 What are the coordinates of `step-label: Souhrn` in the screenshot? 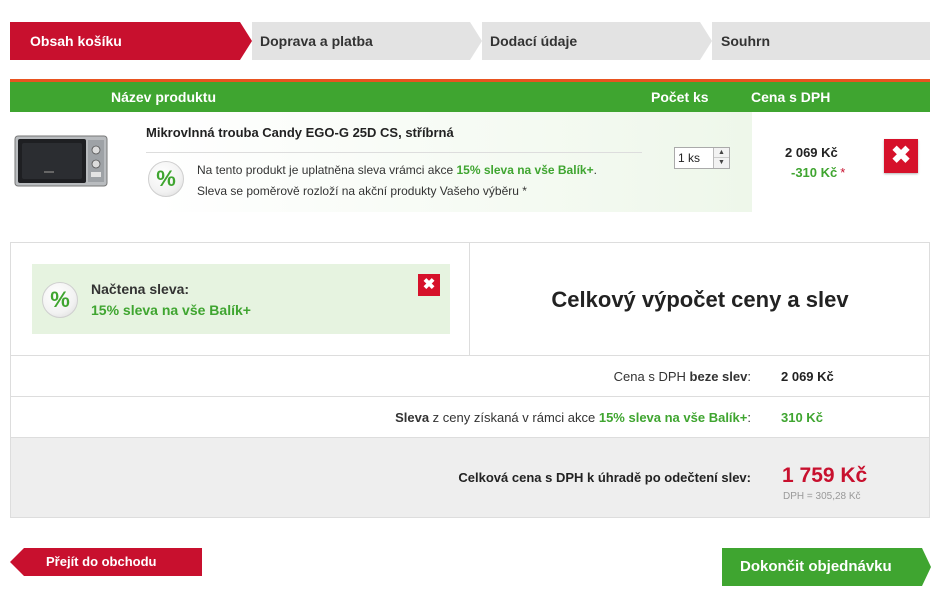 It's located at (745, 41).